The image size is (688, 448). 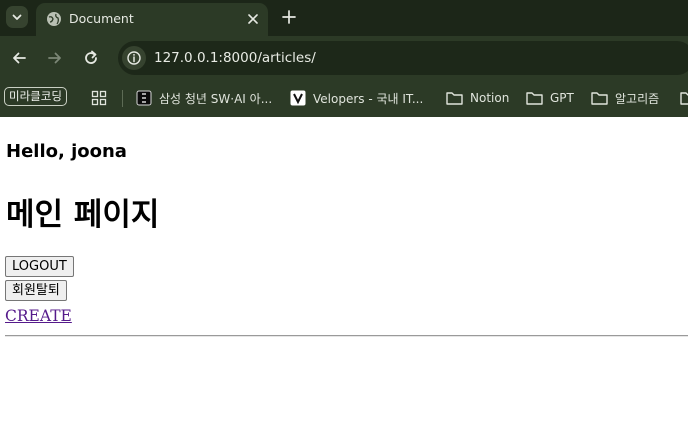 What do you see at coordinates (83, 215) in the screenshot?
I see `page-title: 메인 페이지` at bounding box center [83, 215].